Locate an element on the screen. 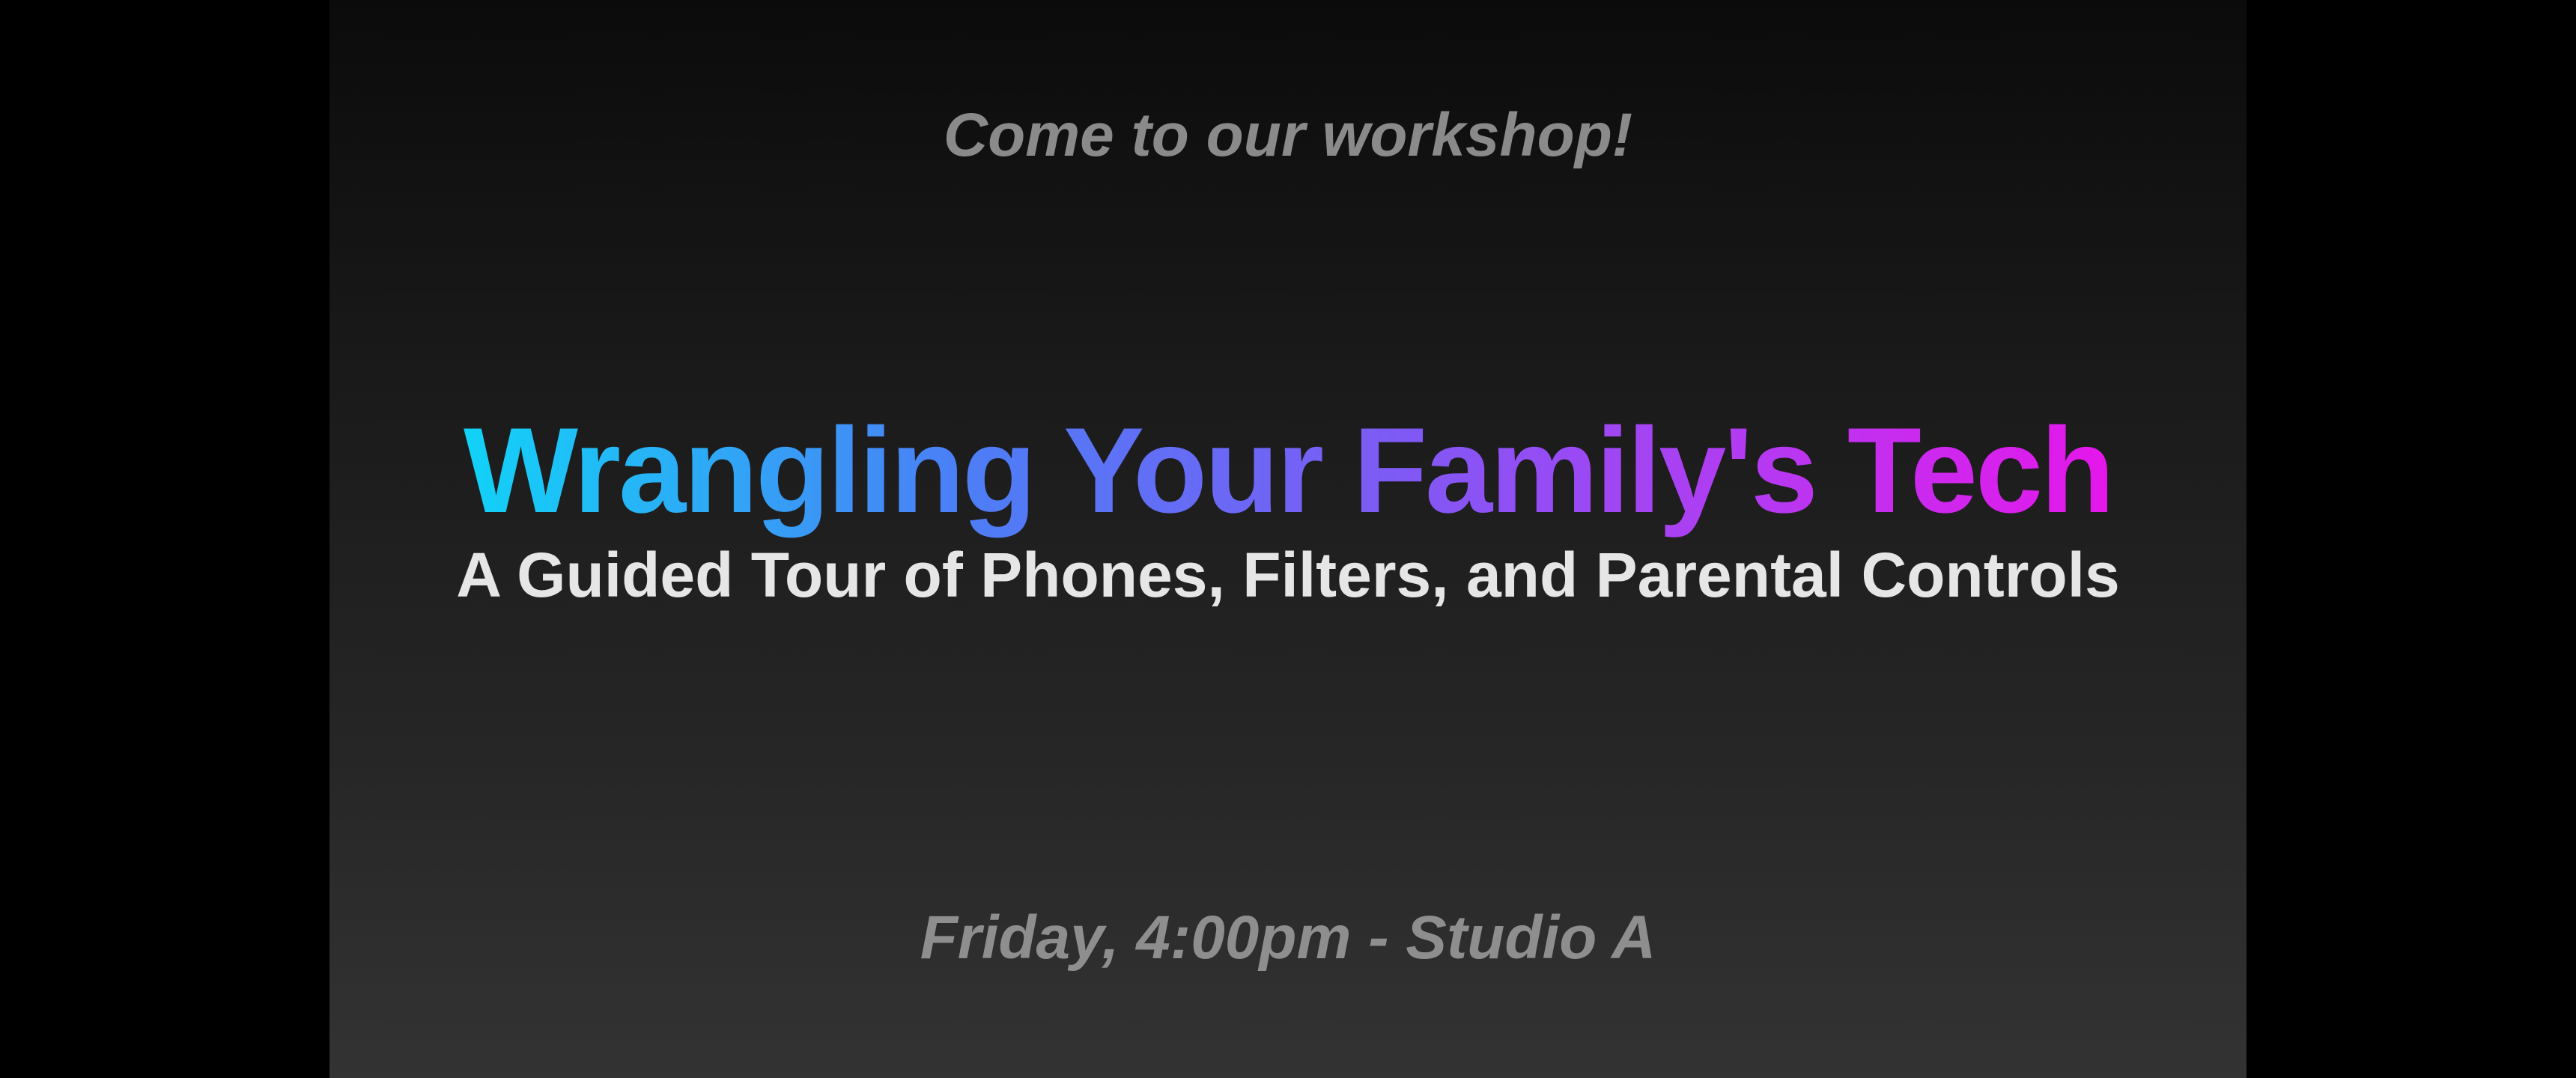 The width and height of the screenshot is (2576, 1078). title-container: Wrangling Your Family's Tech is located at coordinates (1288, 476).